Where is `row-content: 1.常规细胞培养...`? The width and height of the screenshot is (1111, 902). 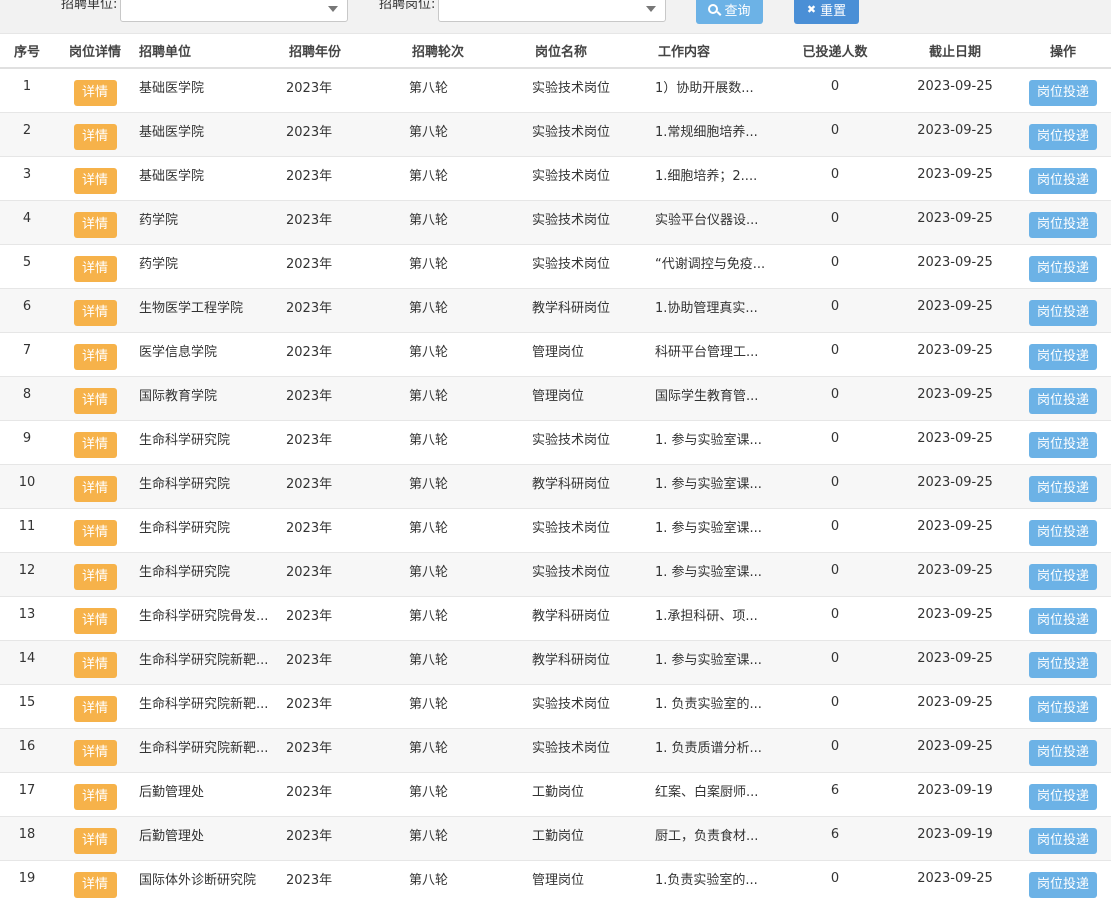 row-content: 1.常规细胞培养... is located at coordinates (706, 132).